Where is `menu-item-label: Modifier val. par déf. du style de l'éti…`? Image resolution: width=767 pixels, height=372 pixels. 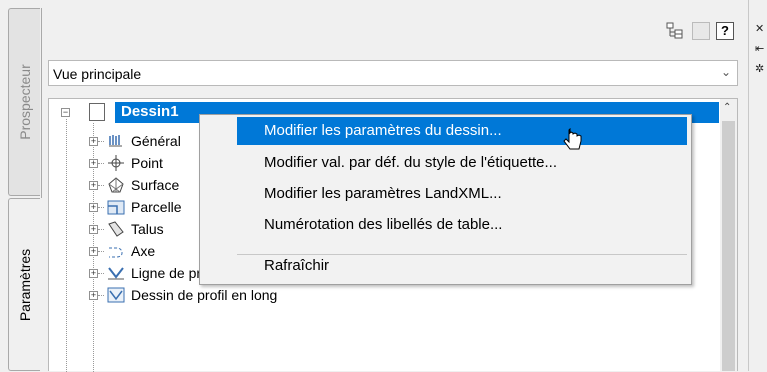 menu-item-label: Modifier val. par déf. du style de l'éti… is located at coordinates (411, 162).